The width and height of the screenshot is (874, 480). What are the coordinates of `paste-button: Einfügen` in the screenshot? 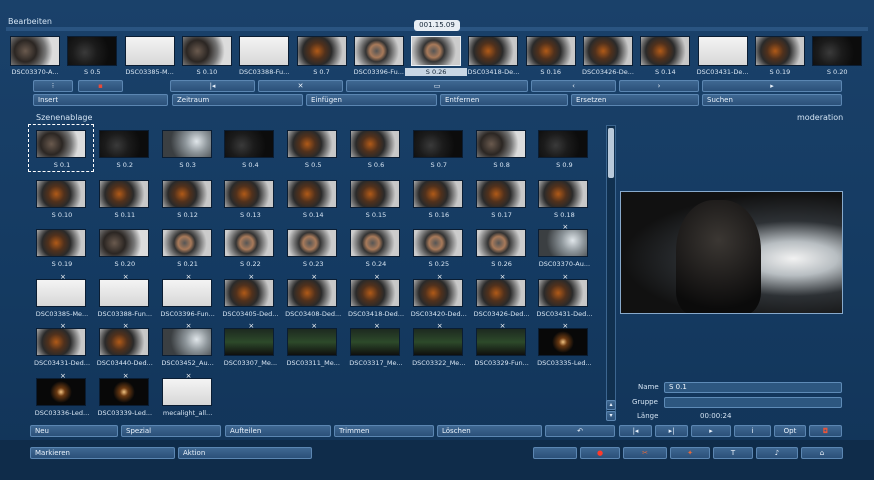 It's located at (371, 100).